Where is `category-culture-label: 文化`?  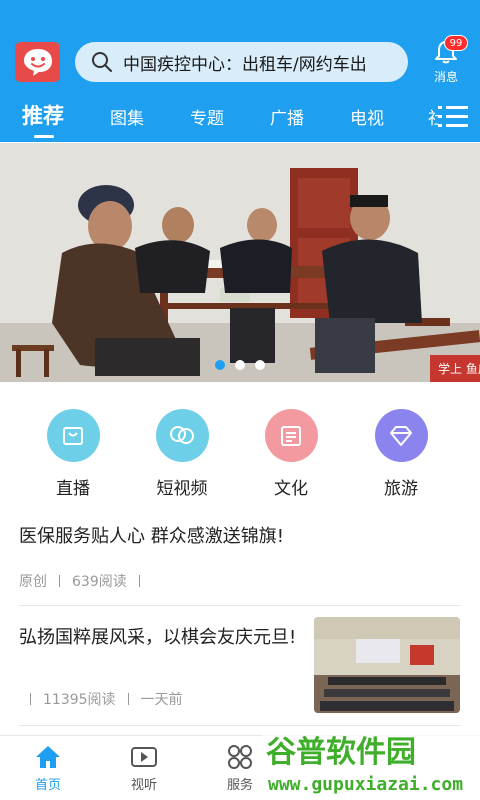
category-culture-label: 文化 is located at coordinates (291, 489).